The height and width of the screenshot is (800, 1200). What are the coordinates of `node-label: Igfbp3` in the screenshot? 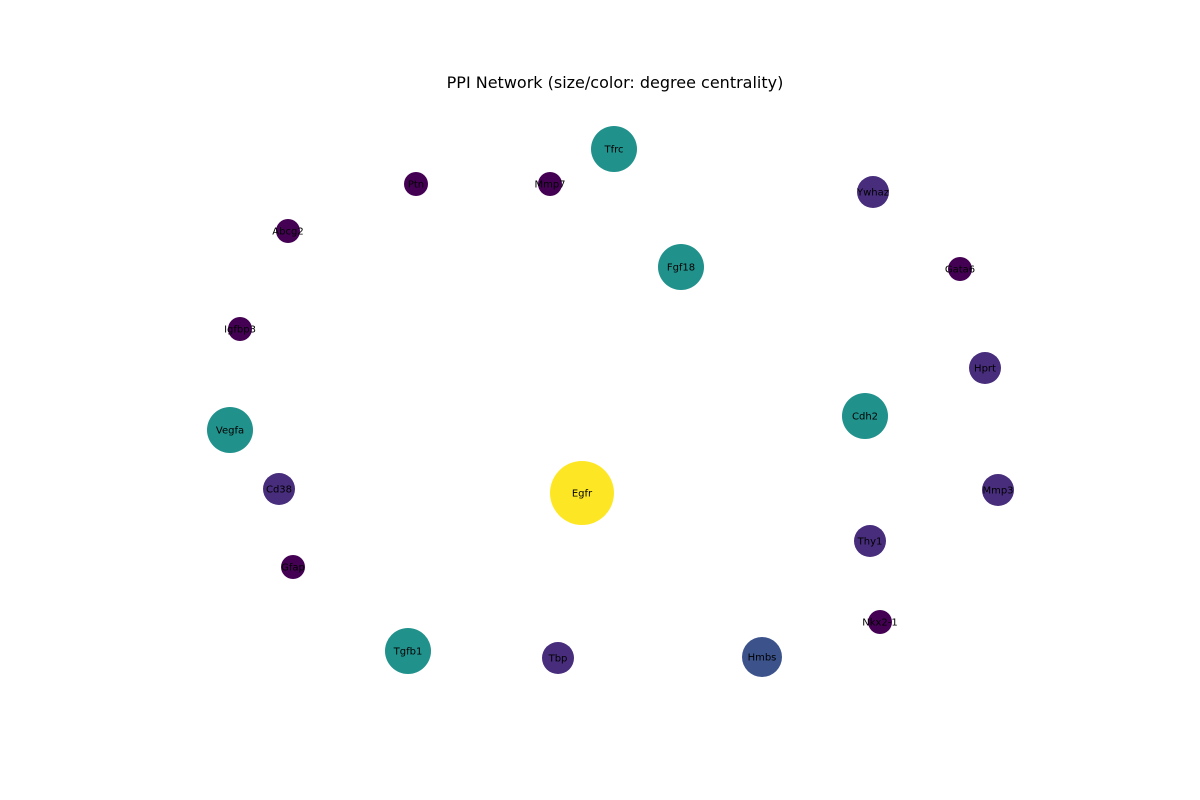 It's located at (240, 330).